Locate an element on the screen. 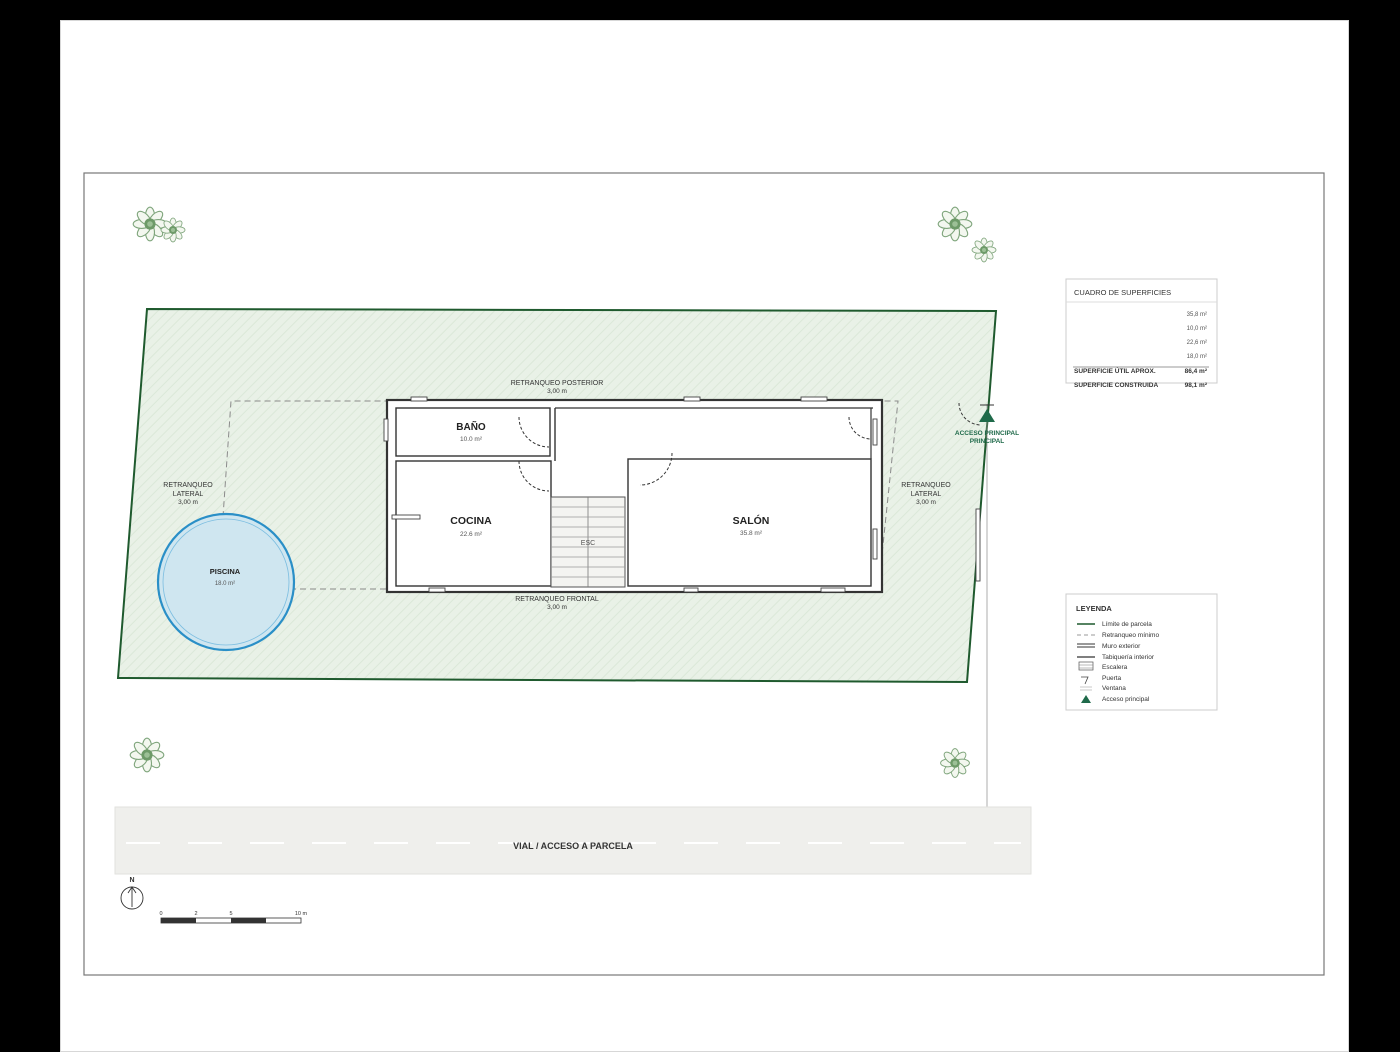 The width and height of the screenshot is (1400, 1052). north-label: N is located at coordinates (131, 880).